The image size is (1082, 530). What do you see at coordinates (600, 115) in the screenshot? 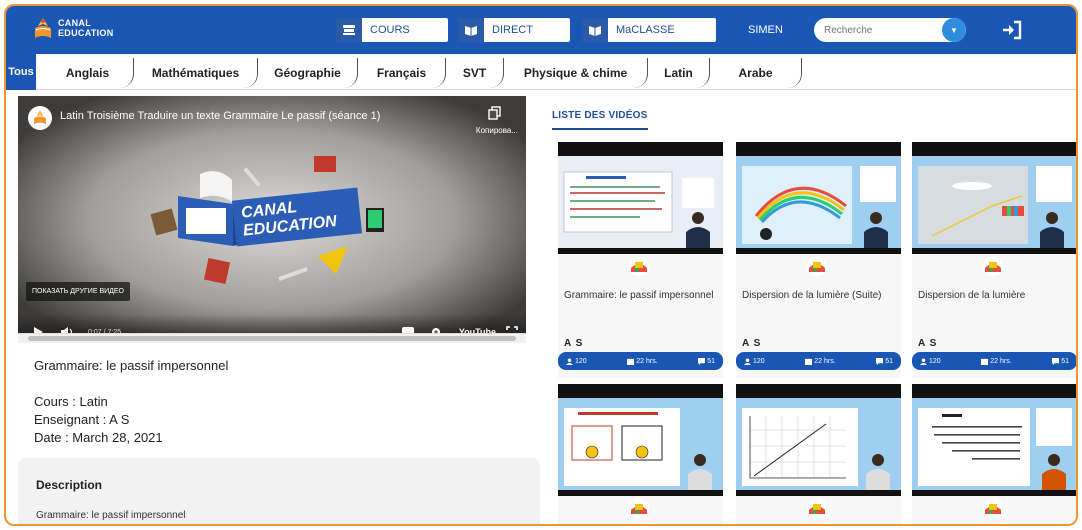
I see `video-list-title: LISTE DES VIDÉOS` at bounding box center [600, 115].